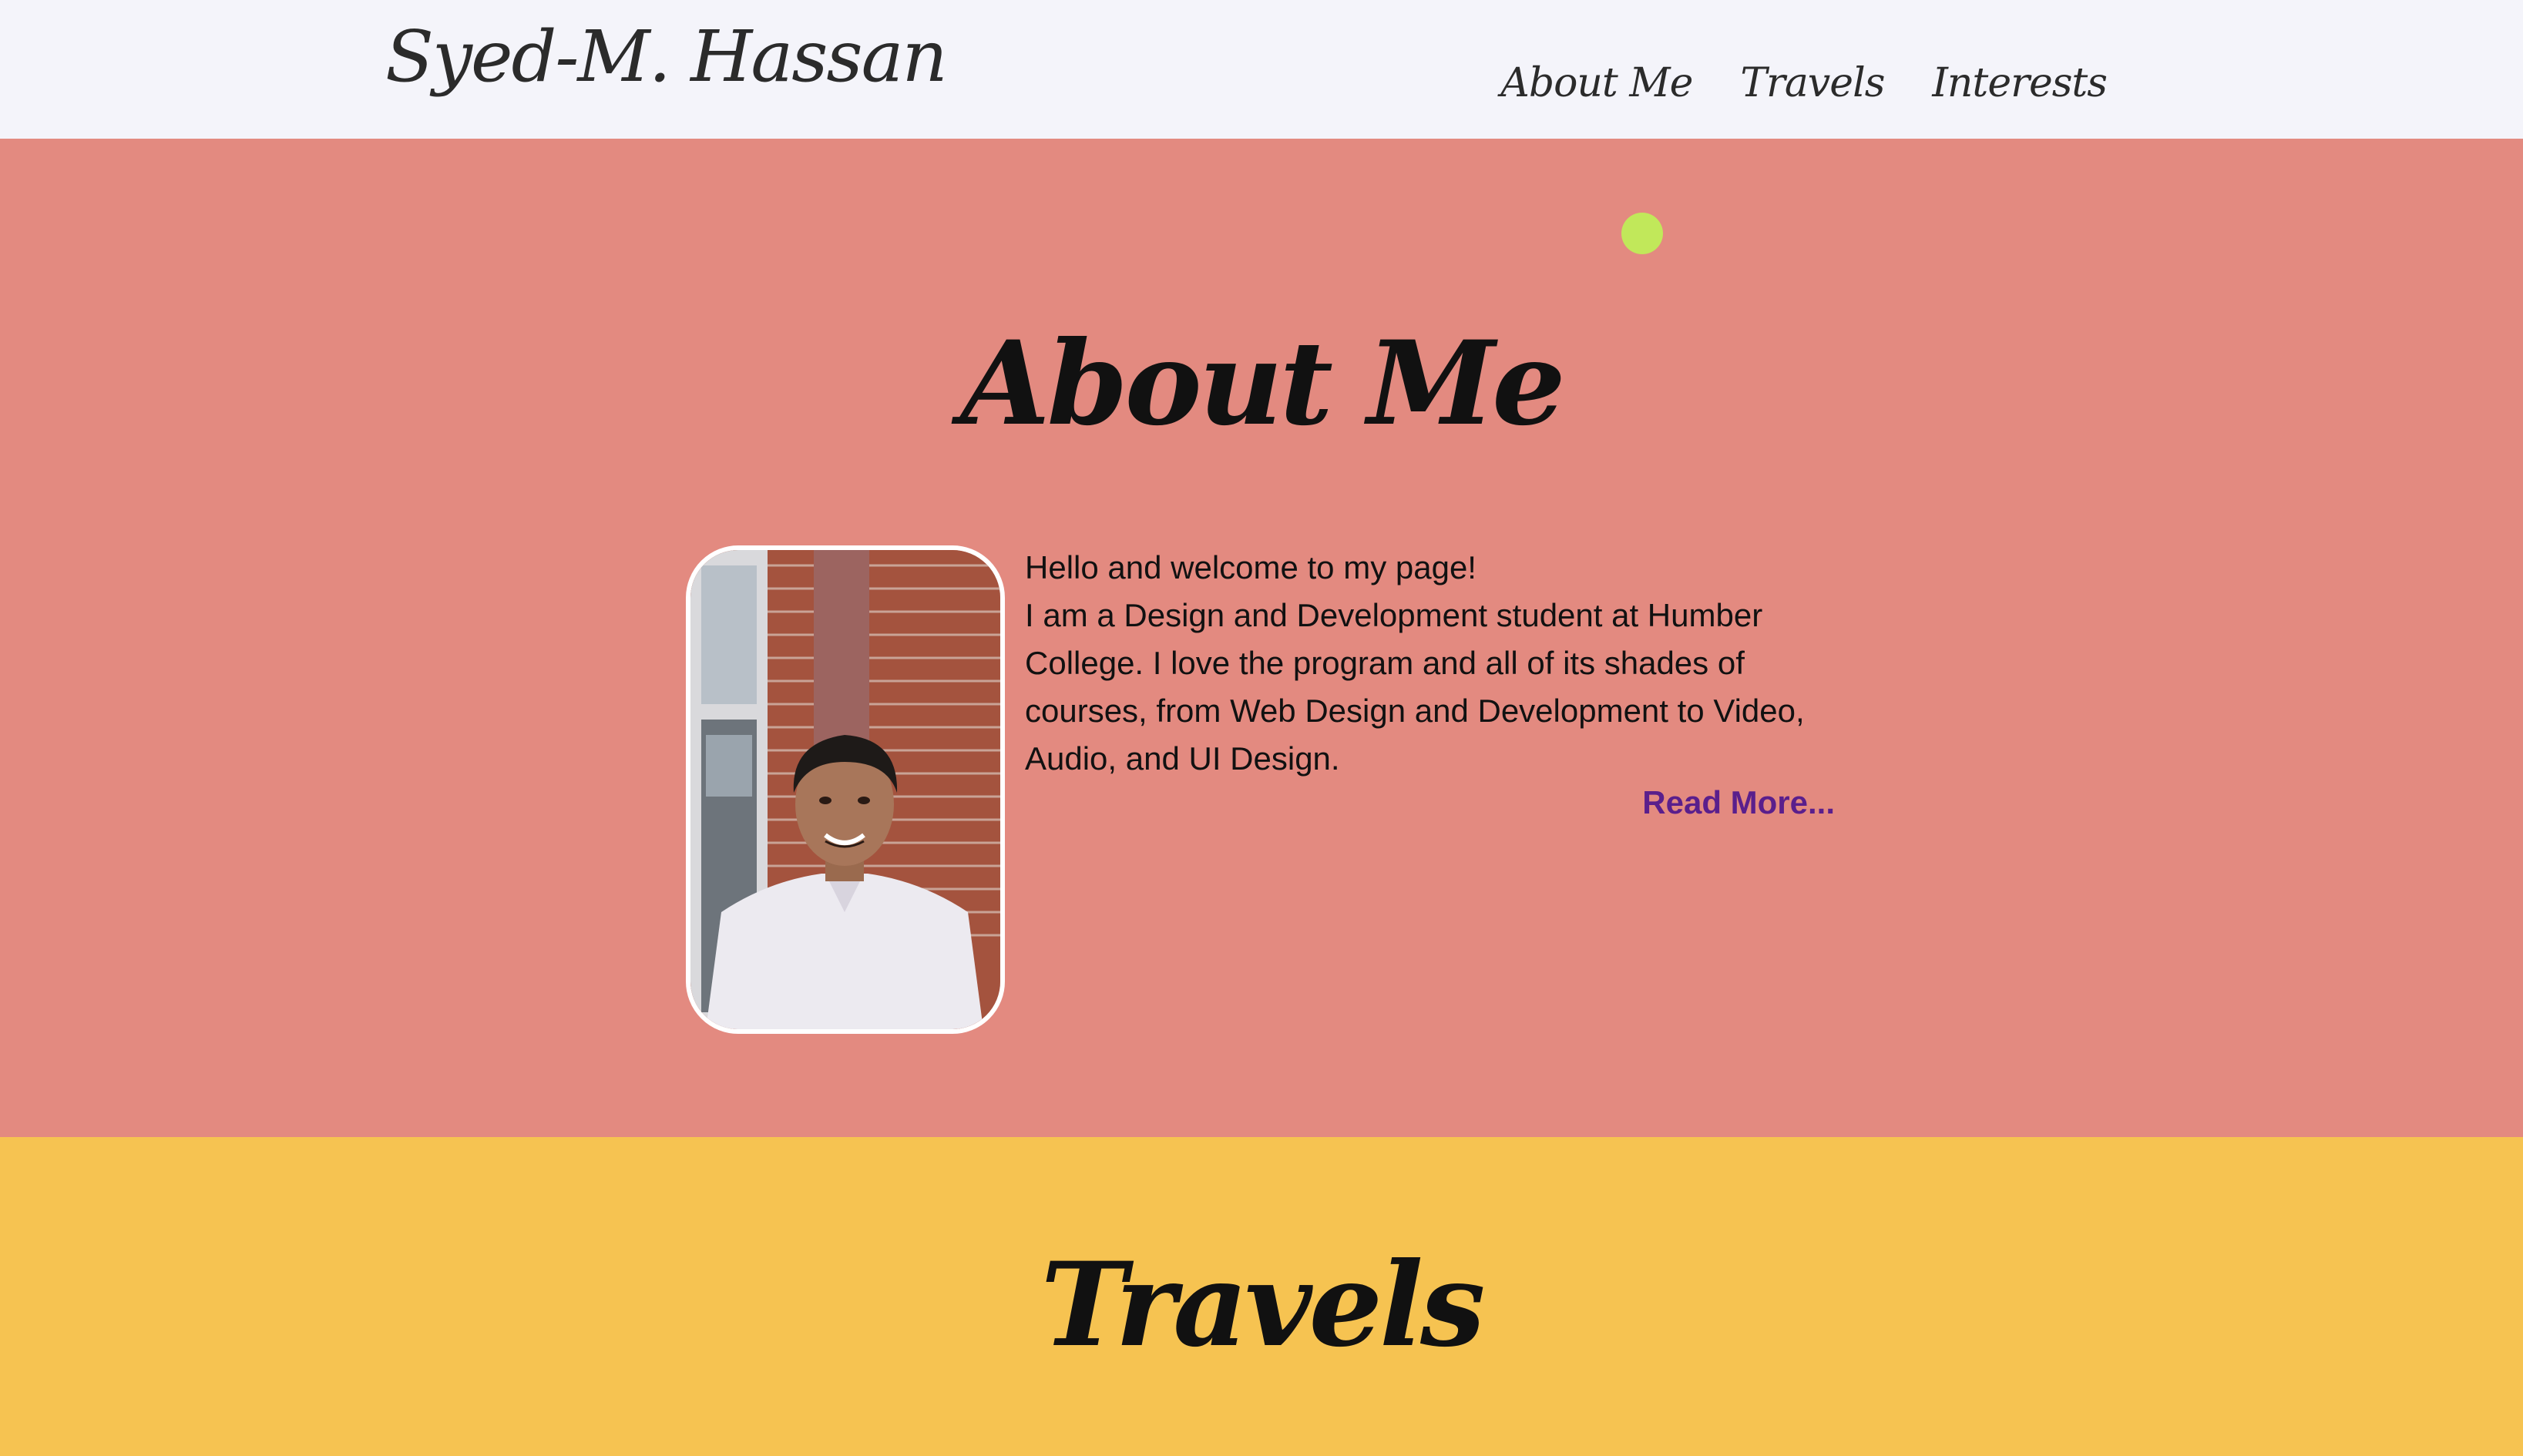  What do you see at coordinates (846, 789) in the screenshot?
I see `profile-photo` at bounding box center [846, 789].